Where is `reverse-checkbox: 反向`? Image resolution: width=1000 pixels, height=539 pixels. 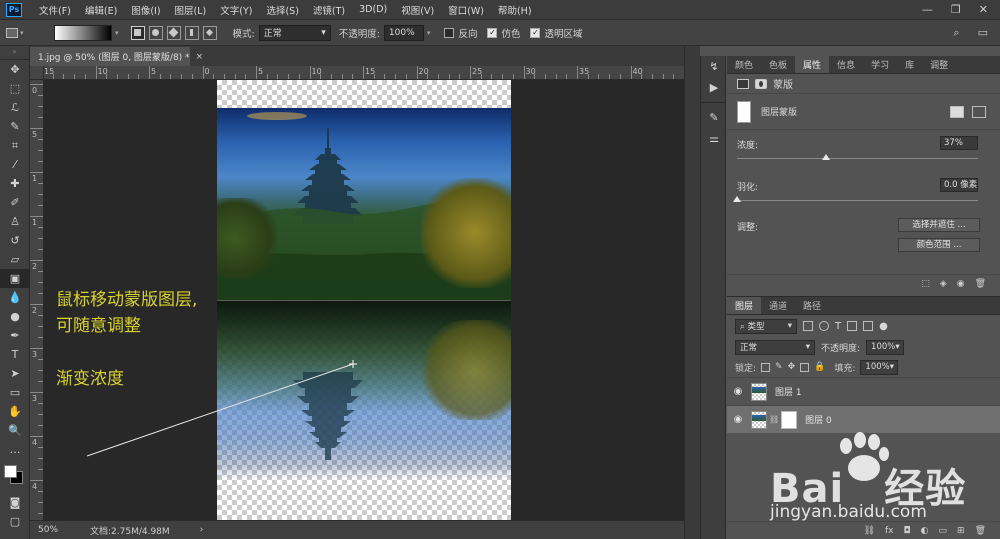 reverse-checkbox: 反向 is located at coordinates (460, 33).